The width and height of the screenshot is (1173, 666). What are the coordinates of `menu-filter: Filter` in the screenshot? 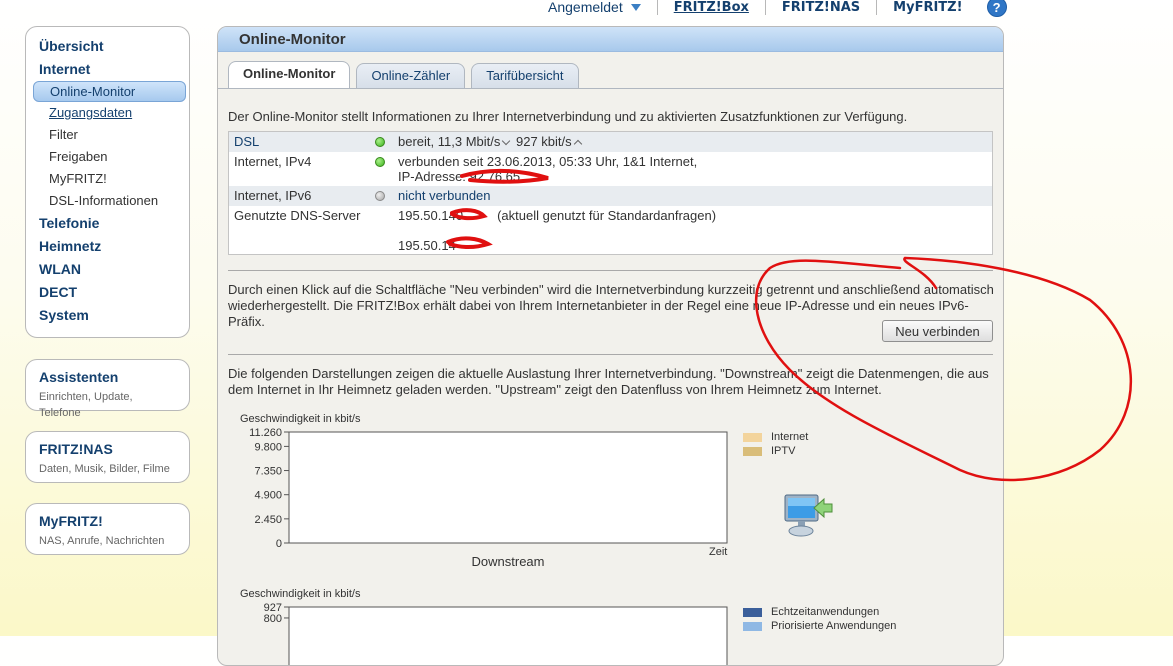 It's located at (107, 135).